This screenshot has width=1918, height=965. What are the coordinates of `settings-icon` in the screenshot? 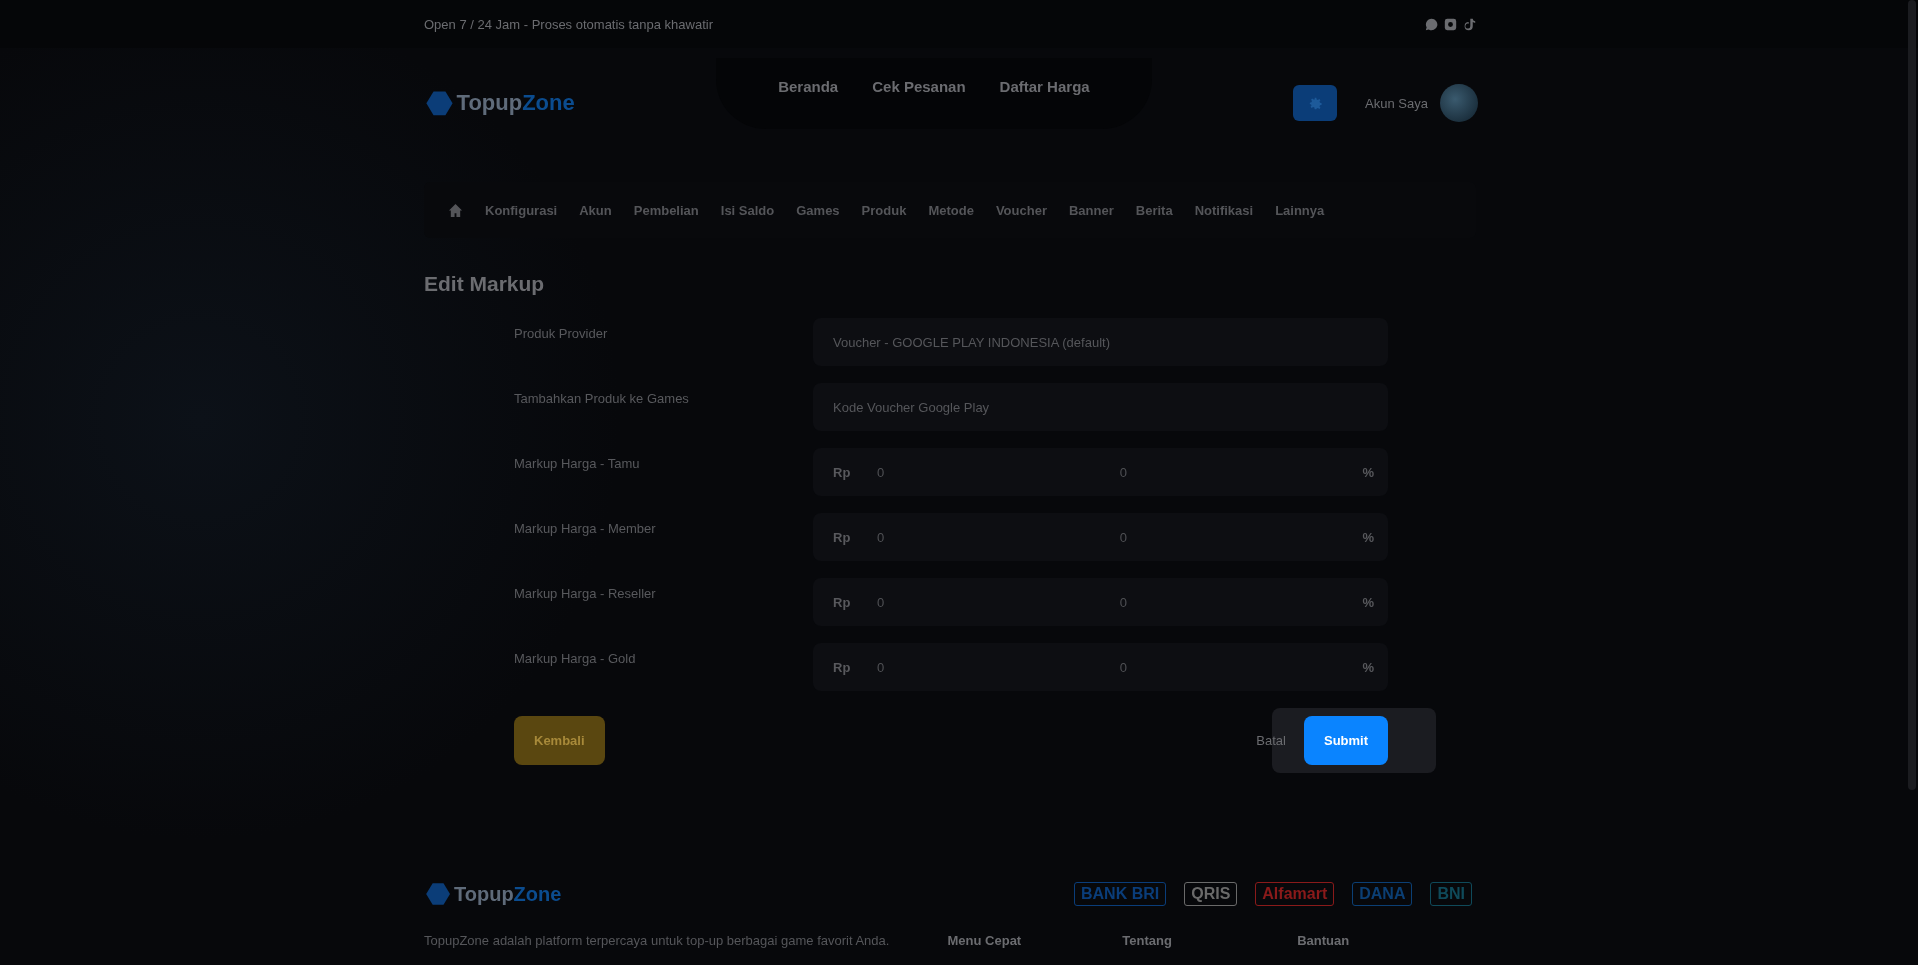 It's located at (1315, 103).